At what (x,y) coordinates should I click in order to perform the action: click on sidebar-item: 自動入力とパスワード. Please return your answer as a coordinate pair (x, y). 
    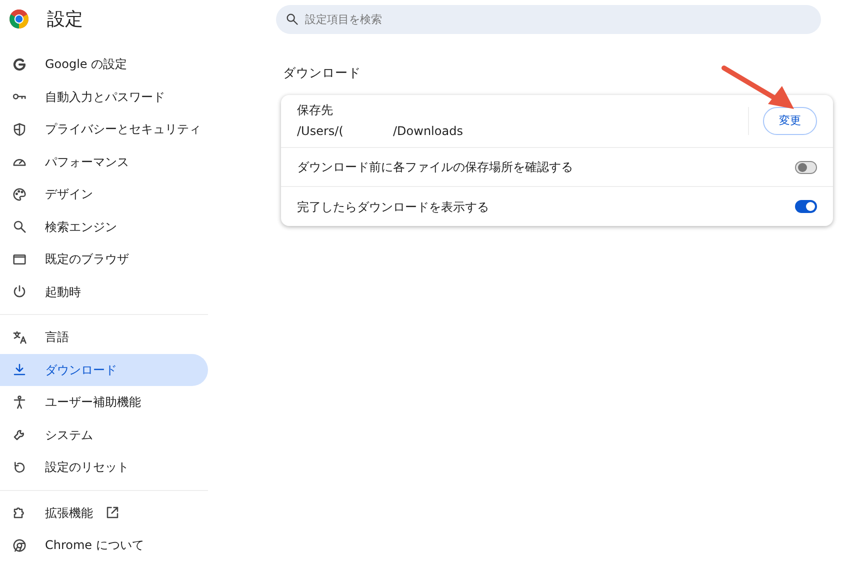
    Looking at the image, I should click on (104, 96).